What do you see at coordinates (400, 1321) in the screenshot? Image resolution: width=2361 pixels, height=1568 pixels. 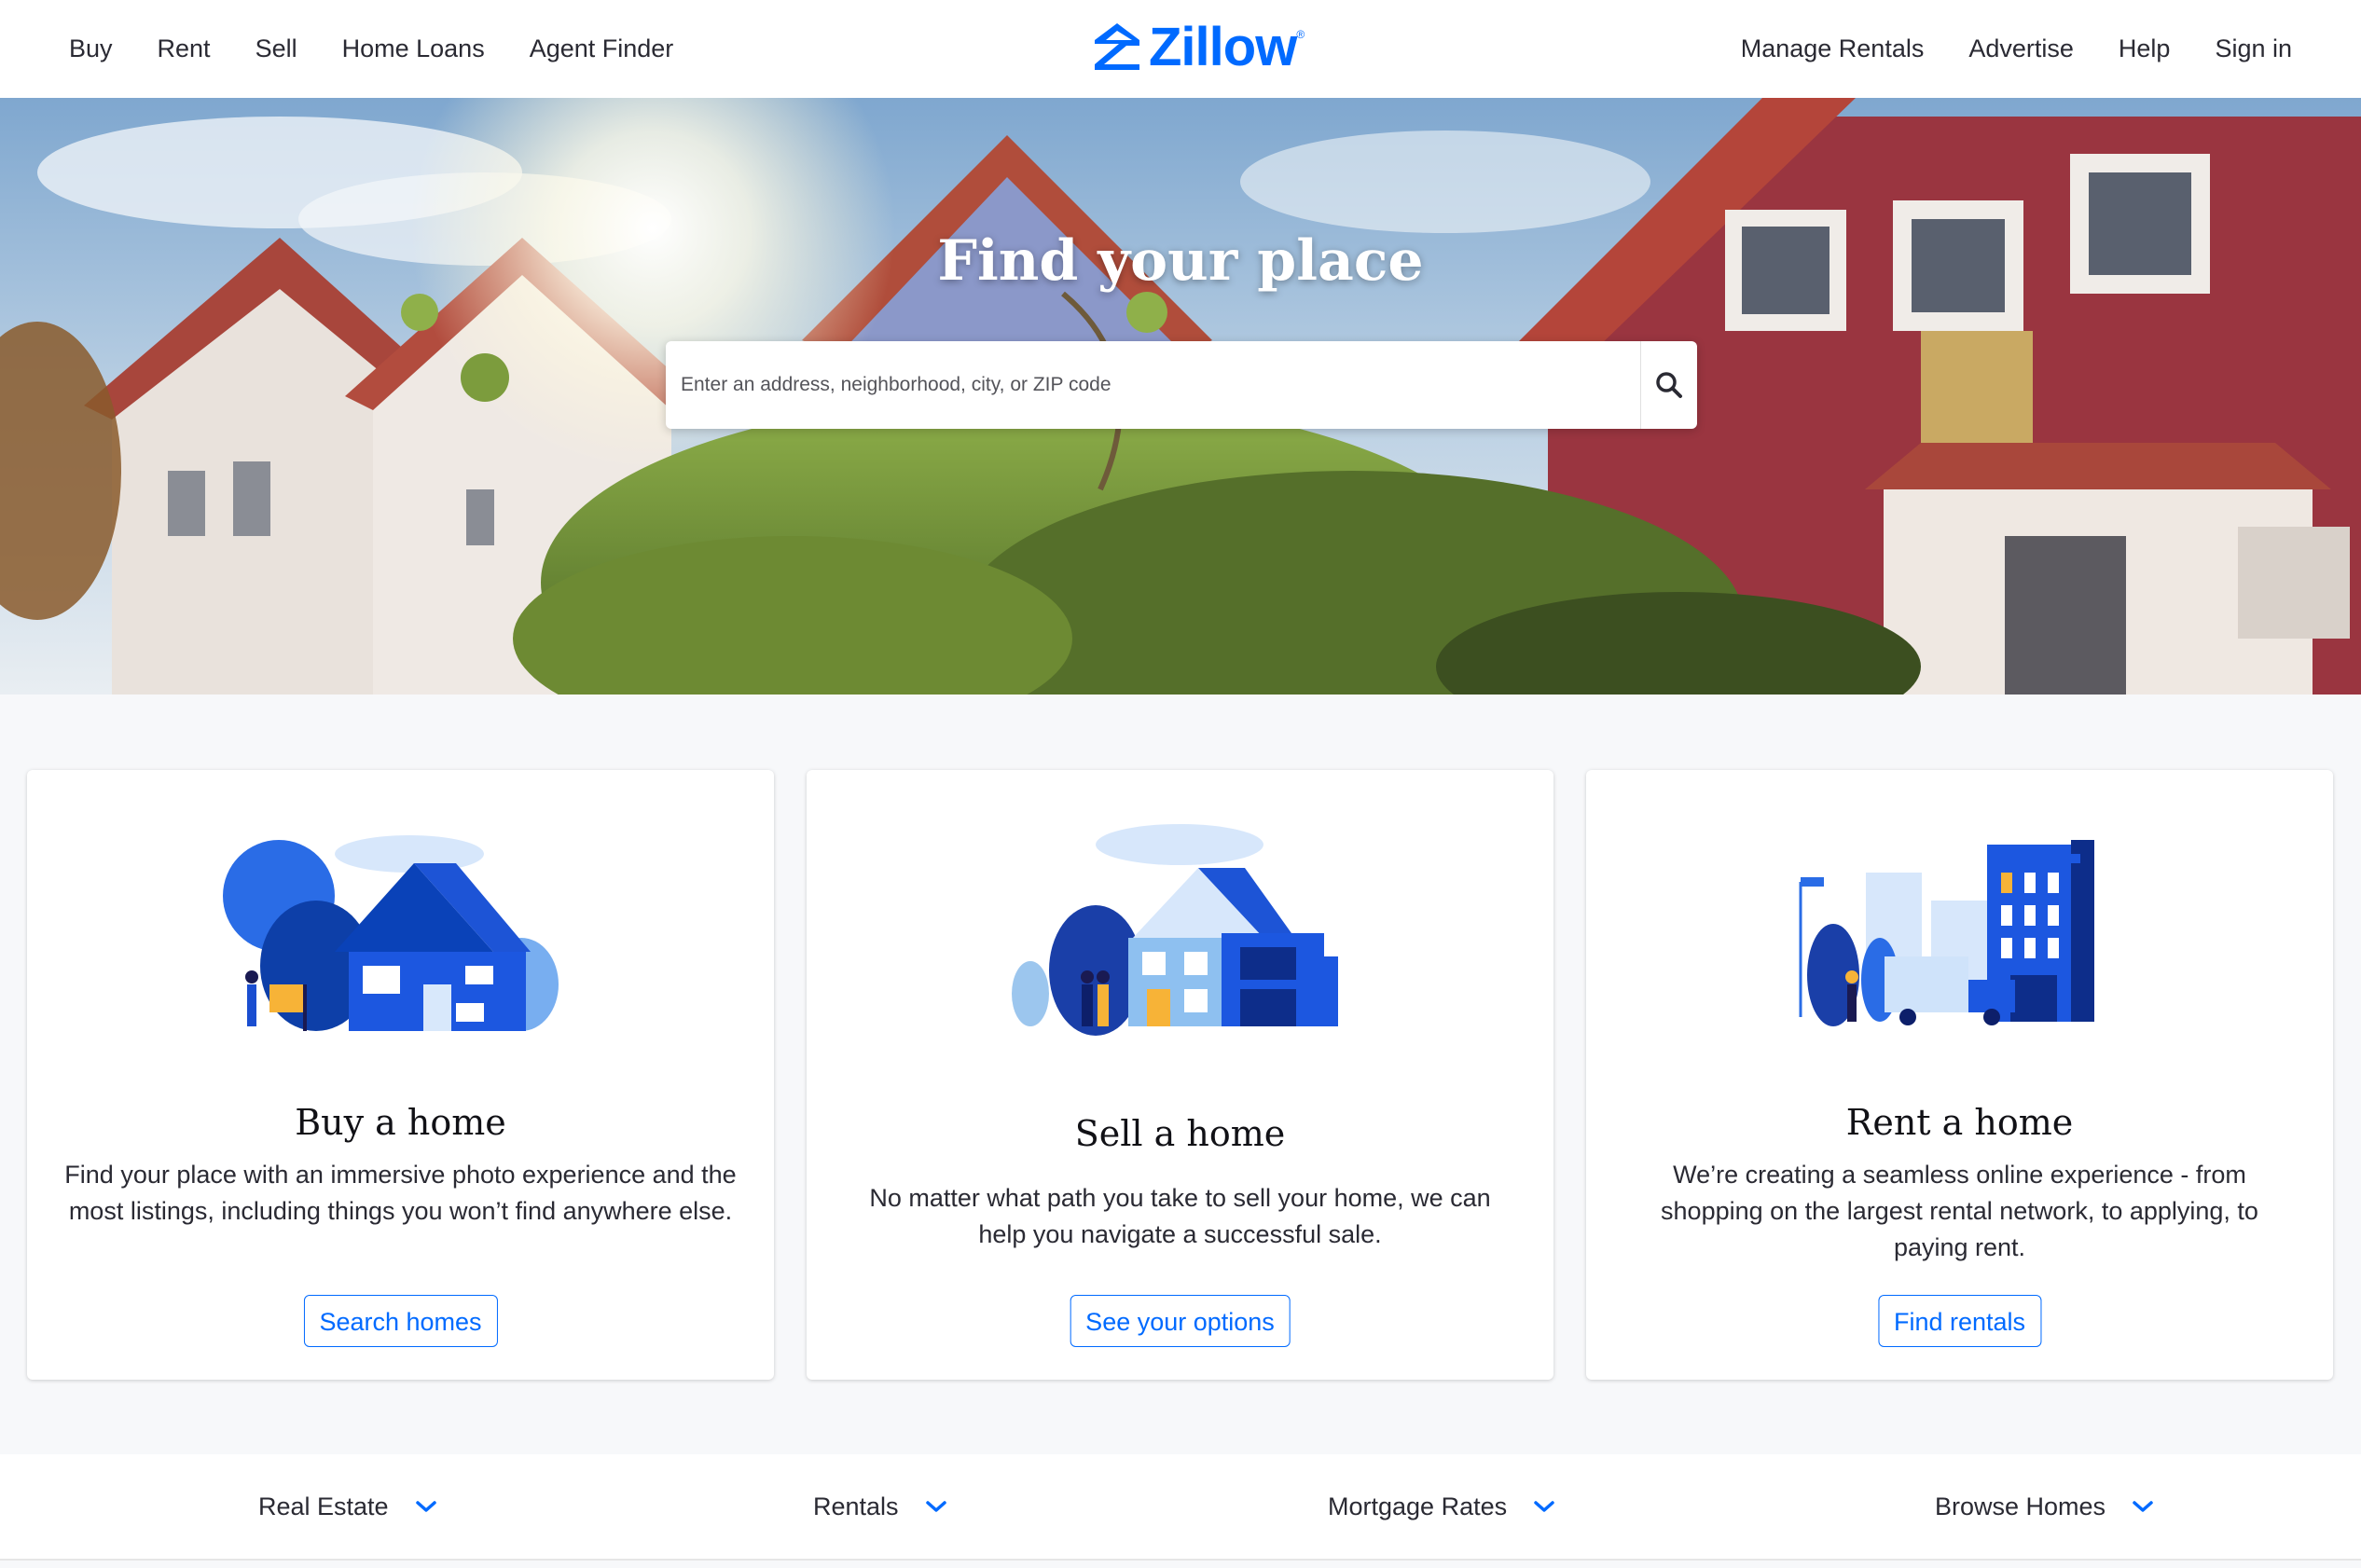 I see `search-homes-button: Search homes` at bounding box center [400, 1321].